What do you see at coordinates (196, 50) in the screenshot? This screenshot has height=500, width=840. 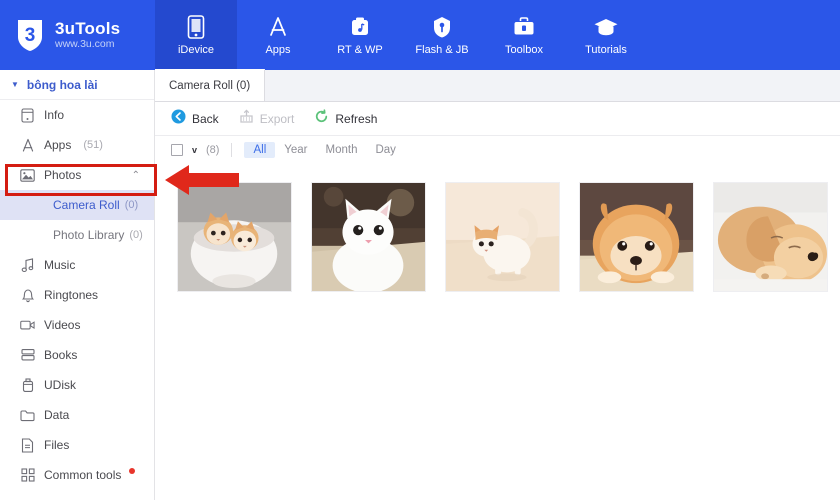 I see `nav-tab-label: iDevice` at bounding box center [196, 50].